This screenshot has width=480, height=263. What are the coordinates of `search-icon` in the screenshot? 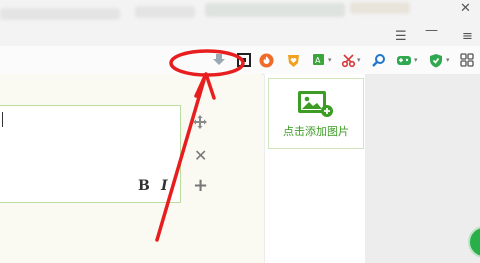 It's located at (378, 60).